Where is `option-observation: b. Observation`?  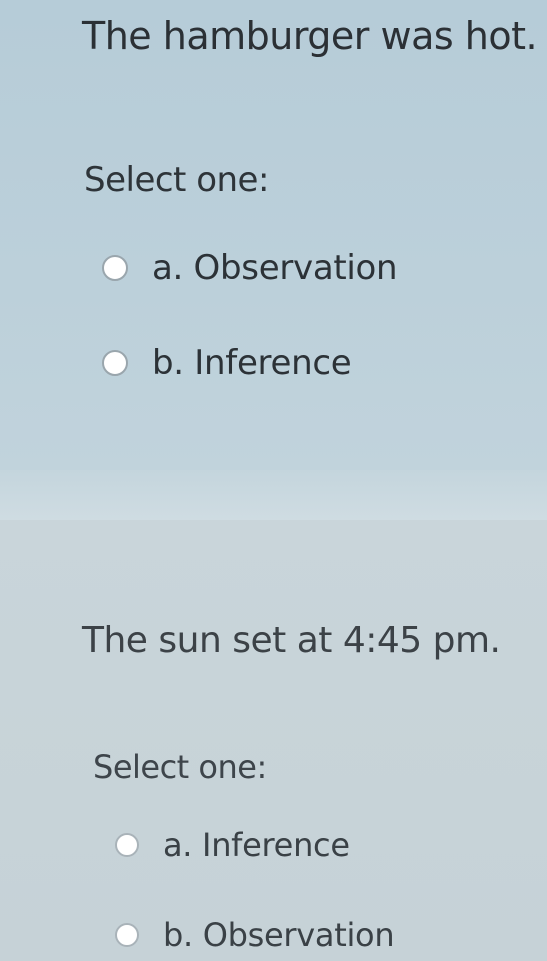
option-observation: b. Observation is located at coordinates (255, 935).